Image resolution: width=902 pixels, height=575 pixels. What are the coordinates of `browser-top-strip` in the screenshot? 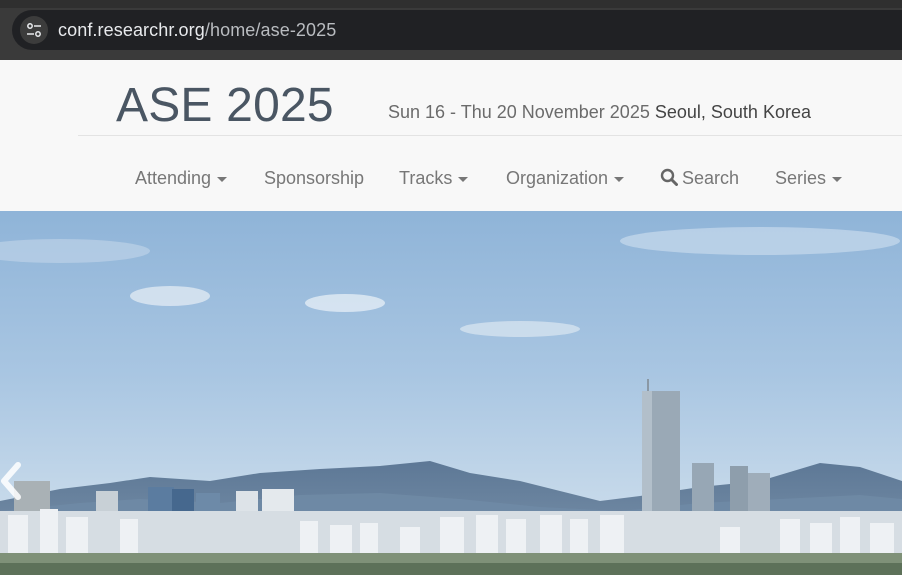 It's located at (451, 4).